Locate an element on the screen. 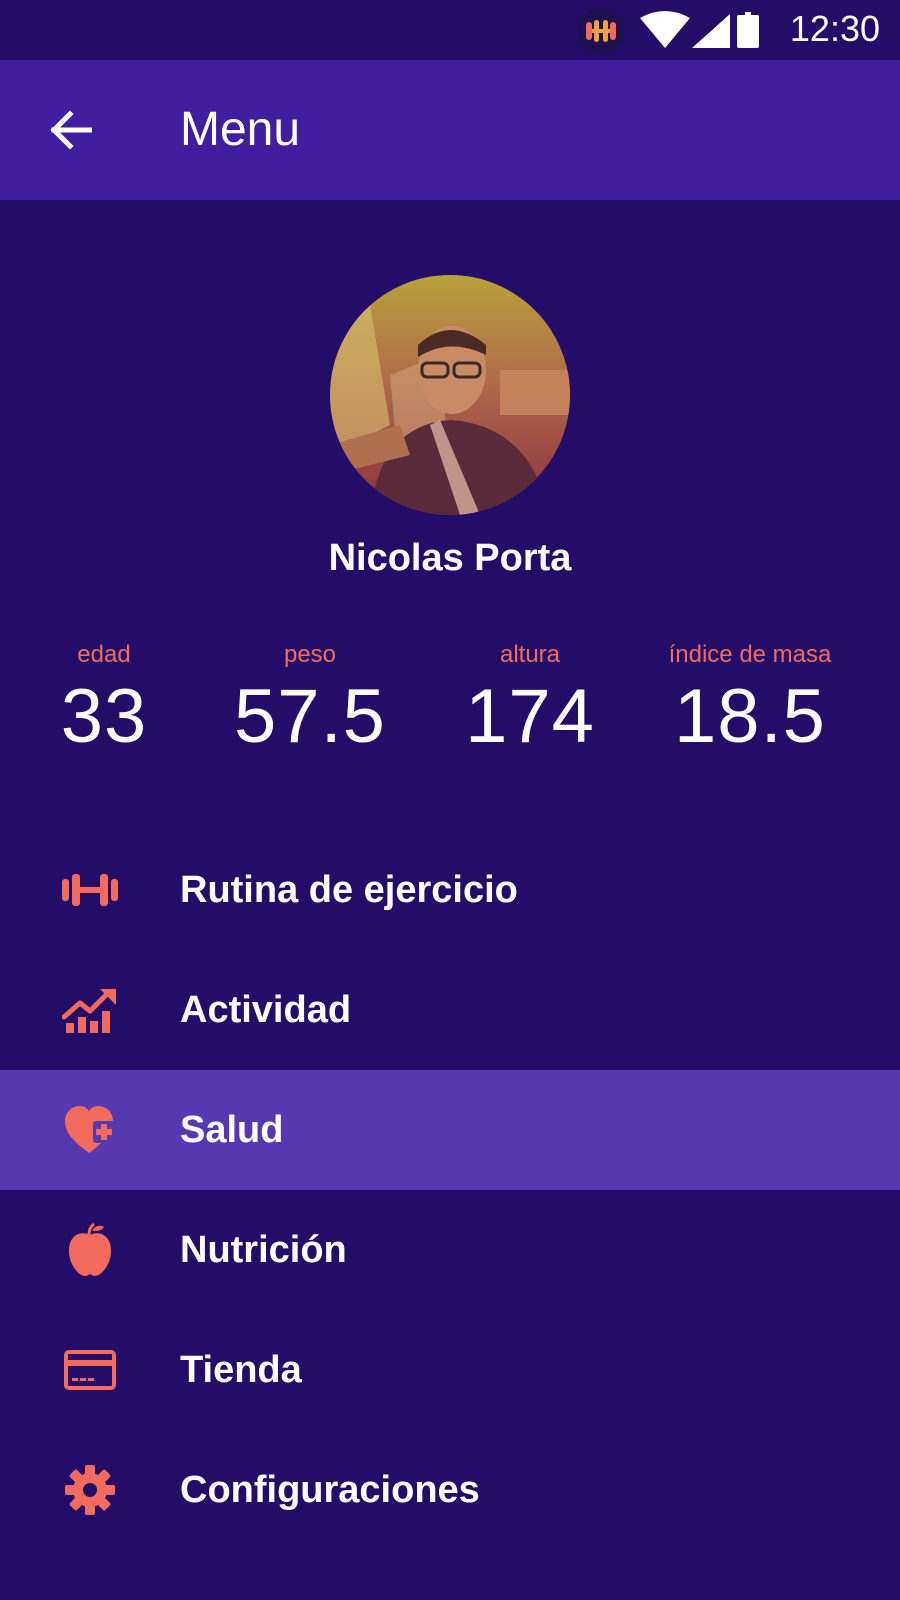 Image resolution: width=900 pixels, height=1600 pixels. app-bar: Menu is located at coordinates (450, 130).